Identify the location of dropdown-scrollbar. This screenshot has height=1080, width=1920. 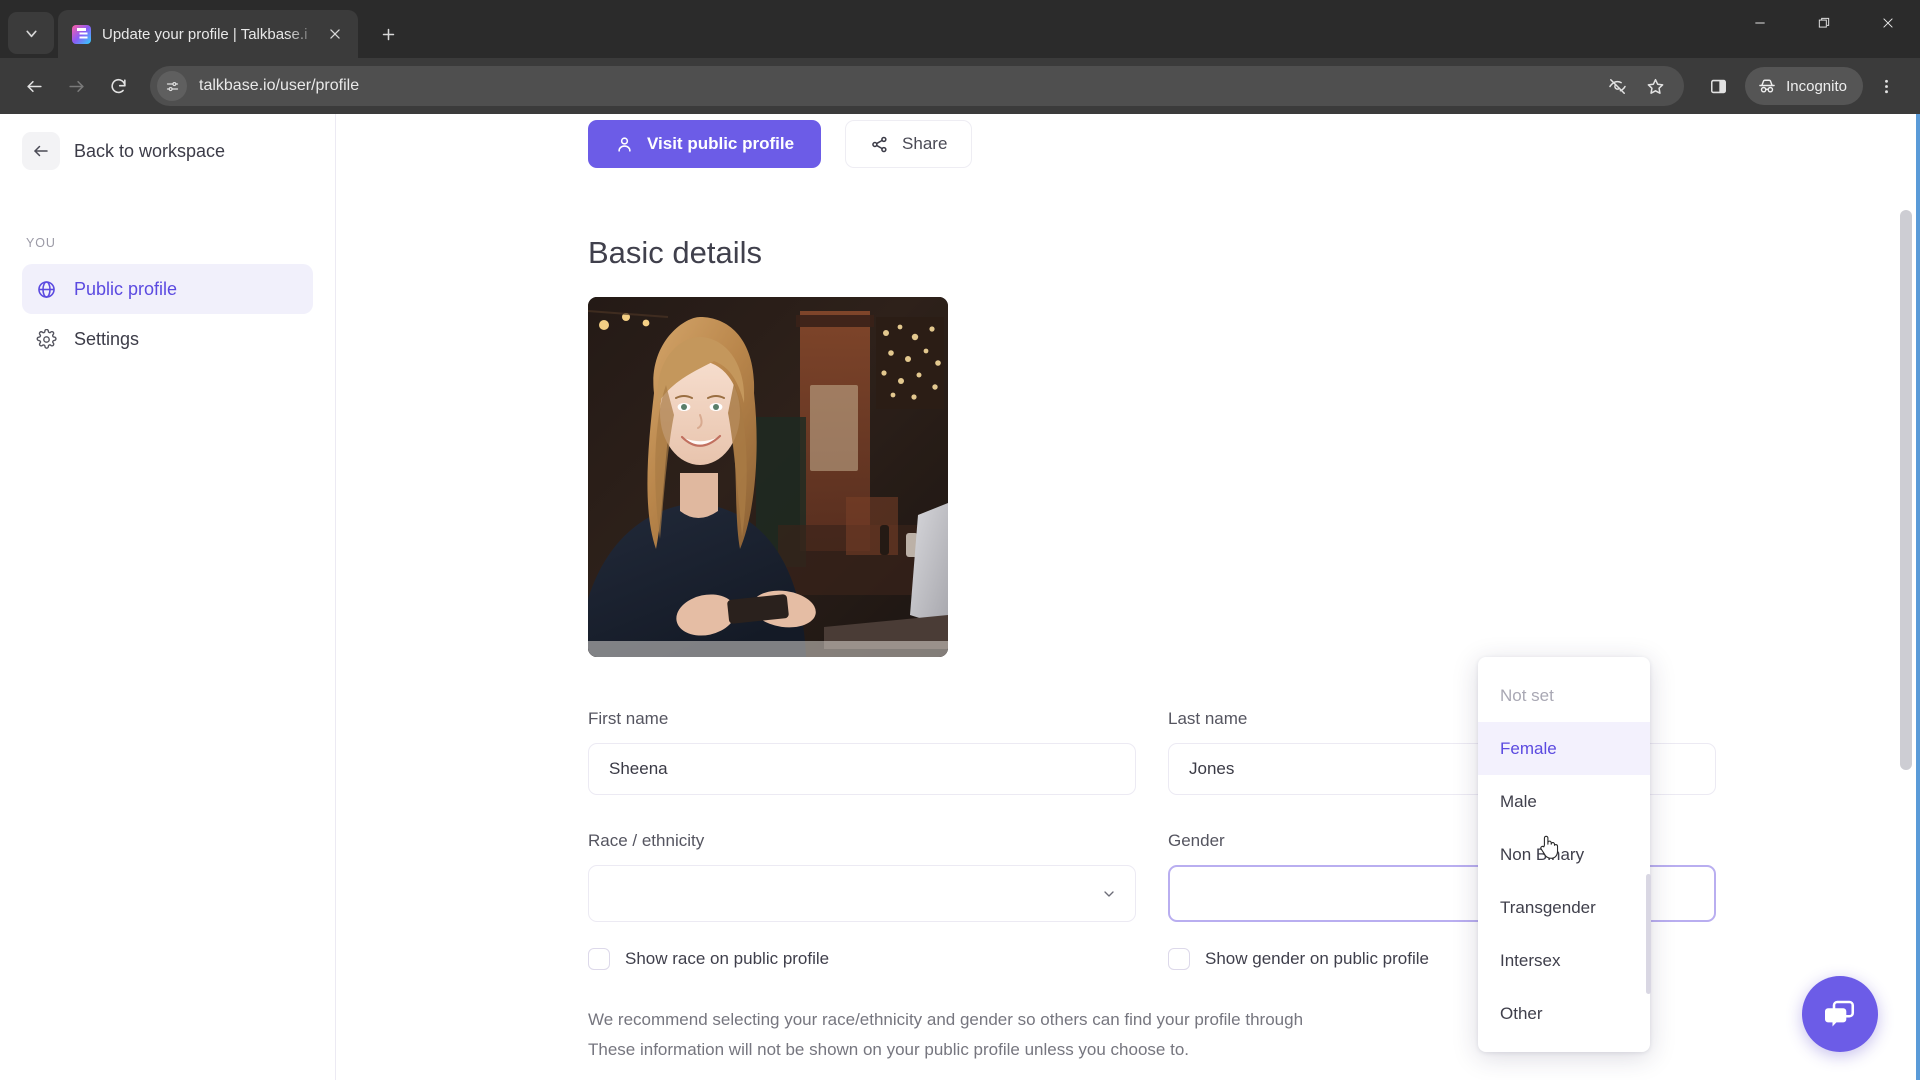
(1648, 934).